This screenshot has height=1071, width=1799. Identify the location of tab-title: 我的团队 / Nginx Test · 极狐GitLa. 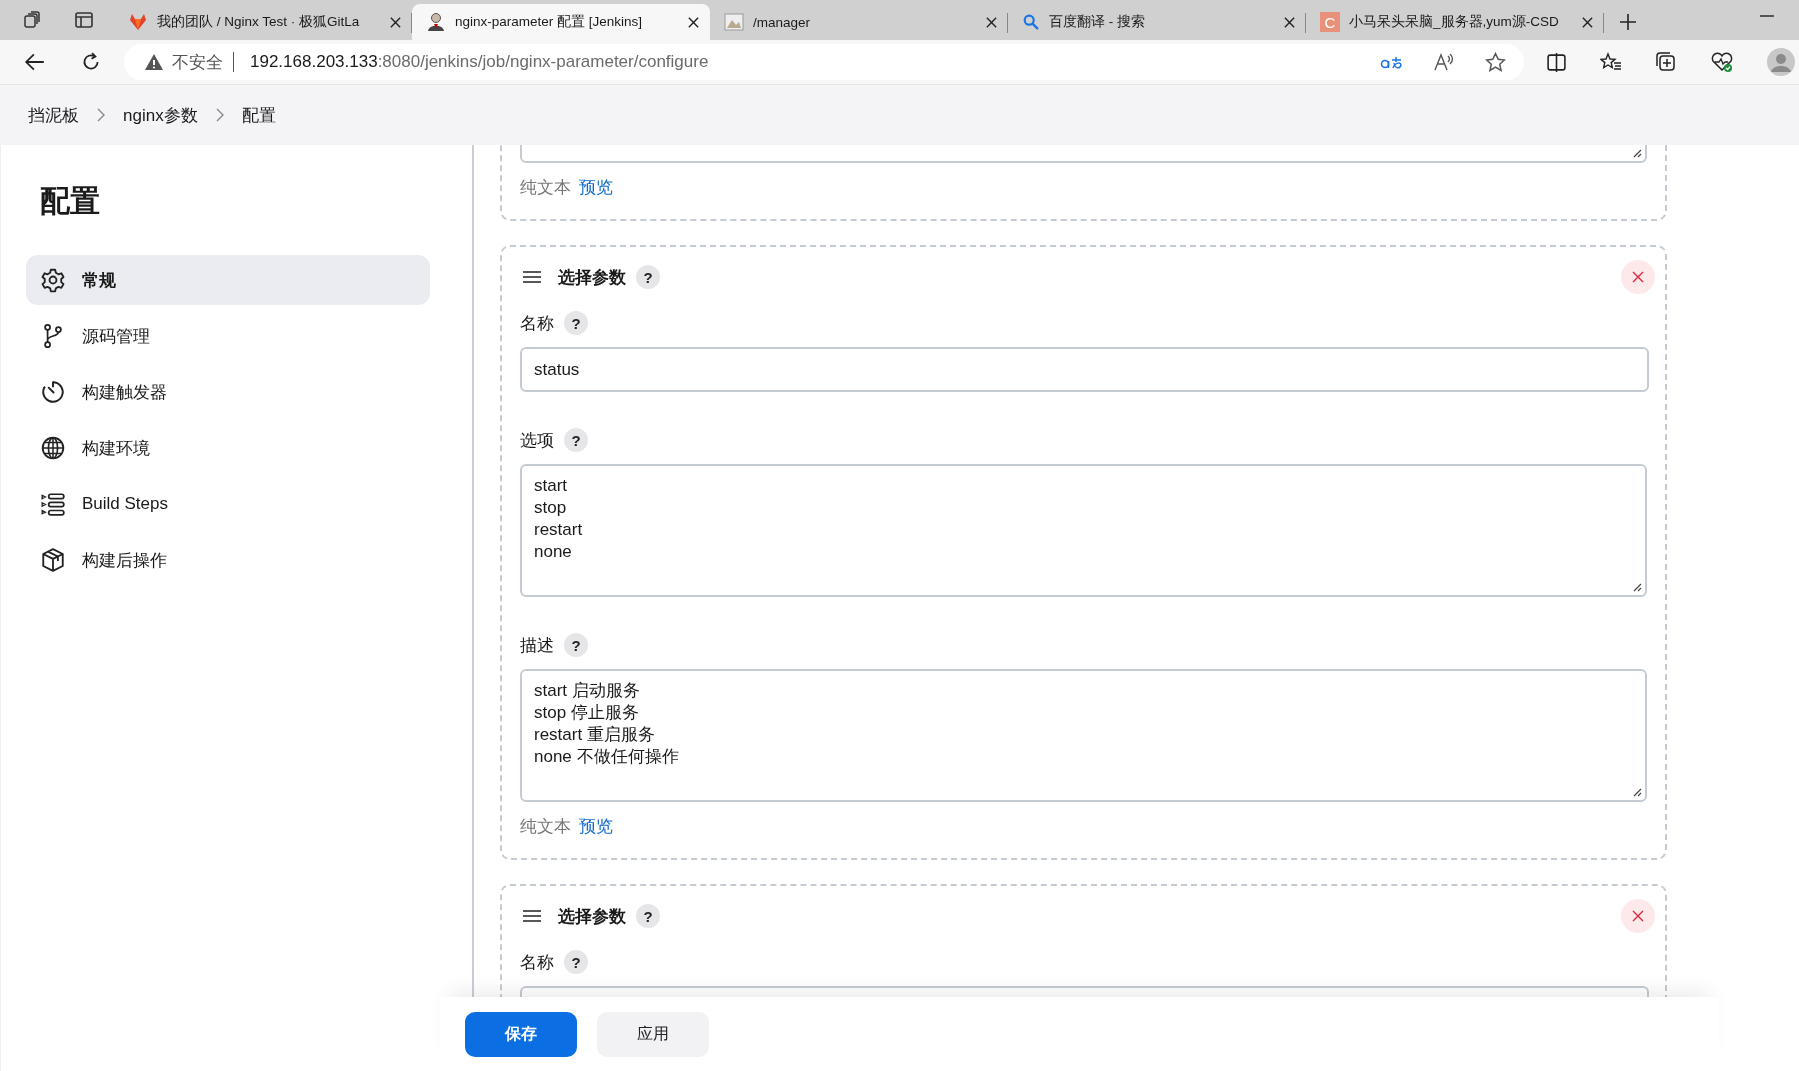
(259, 22).